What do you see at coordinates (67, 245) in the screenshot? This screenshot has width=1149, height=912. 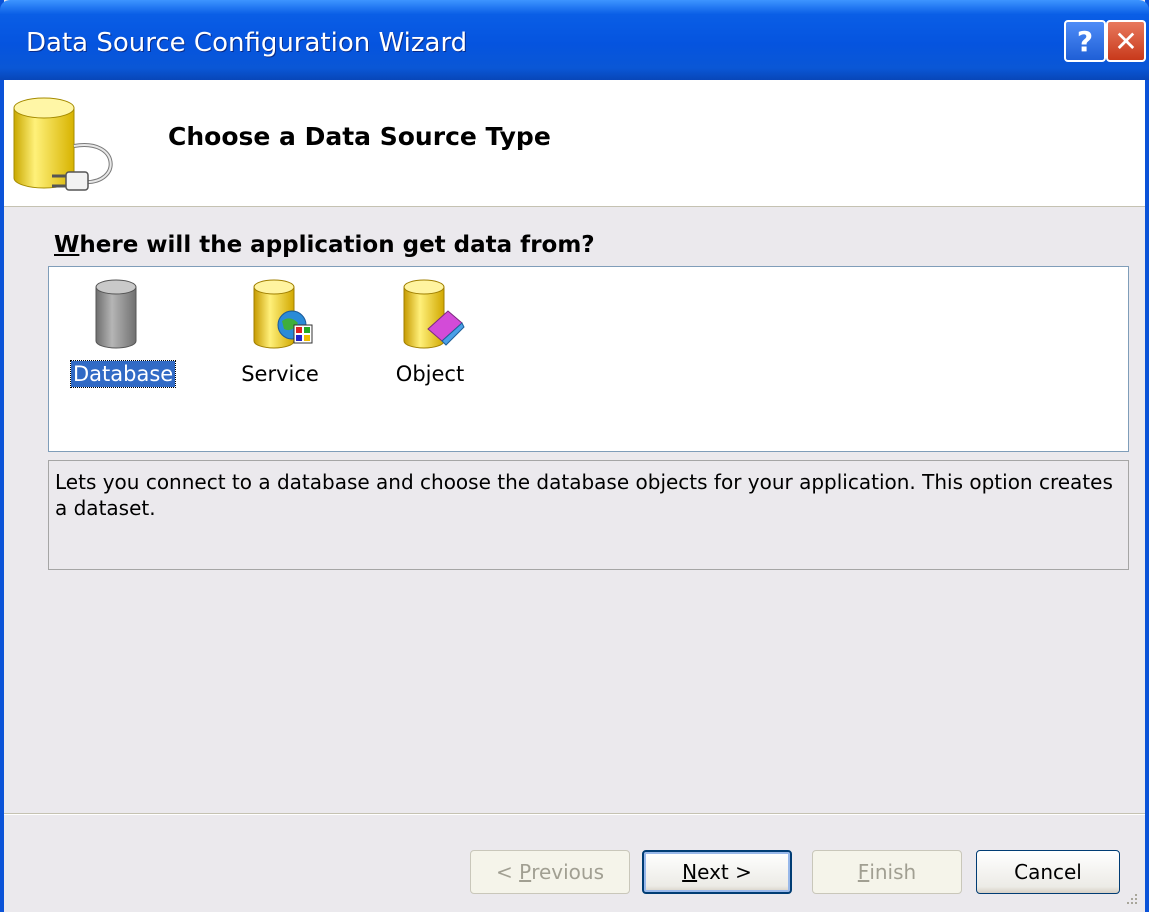 I see `question-mnemonic: W` at bounding box center [67, 245].